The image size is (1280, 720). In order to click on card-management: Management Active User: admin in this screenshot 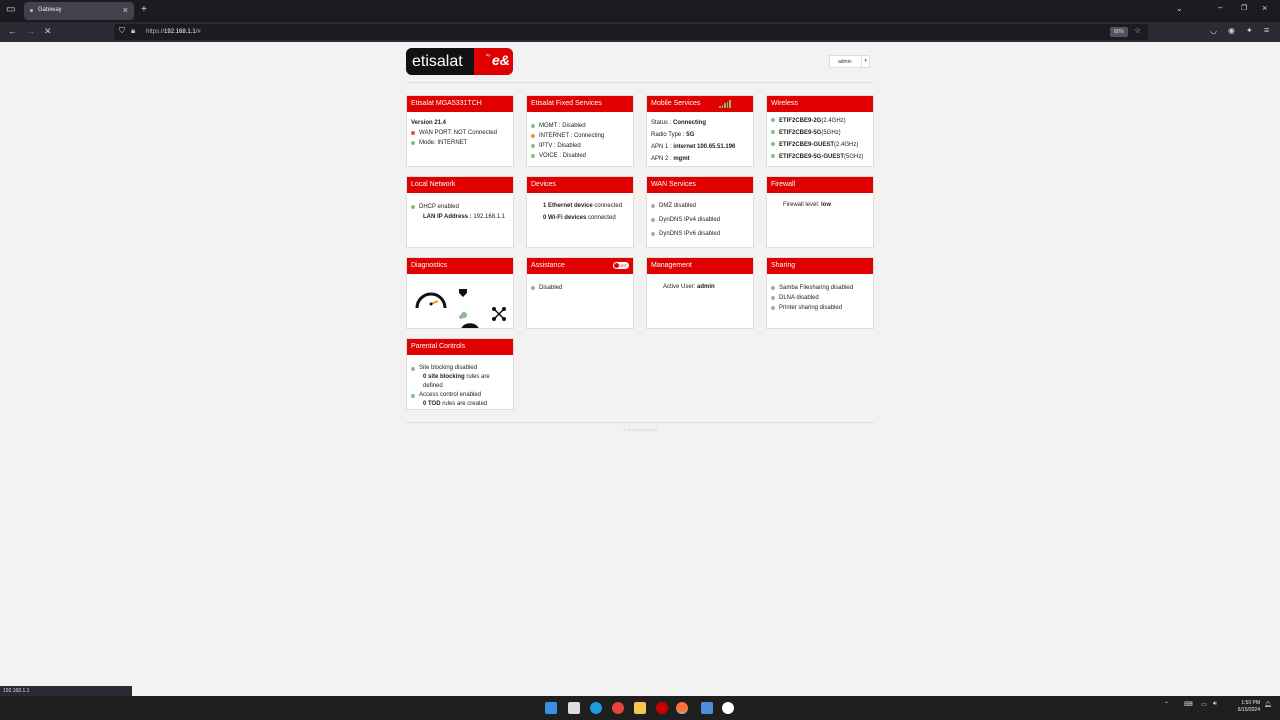, I will do `click(700, 293)`.